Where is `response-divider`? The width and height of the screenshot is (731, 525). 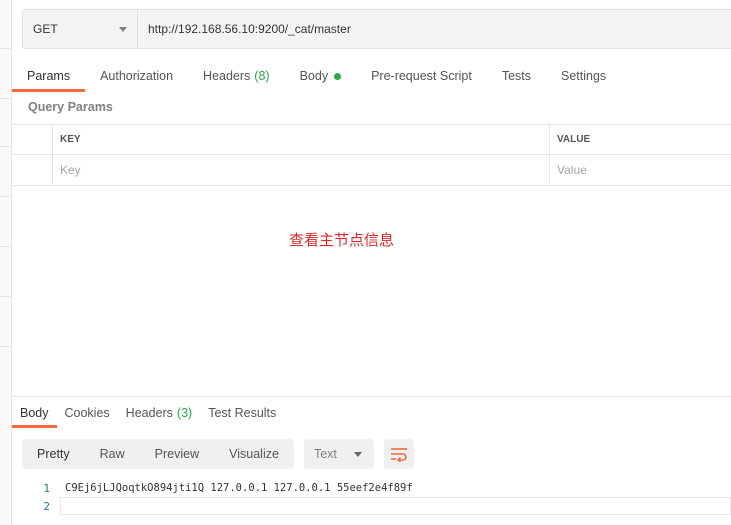 response-divider is located at coordinates (371, 396).